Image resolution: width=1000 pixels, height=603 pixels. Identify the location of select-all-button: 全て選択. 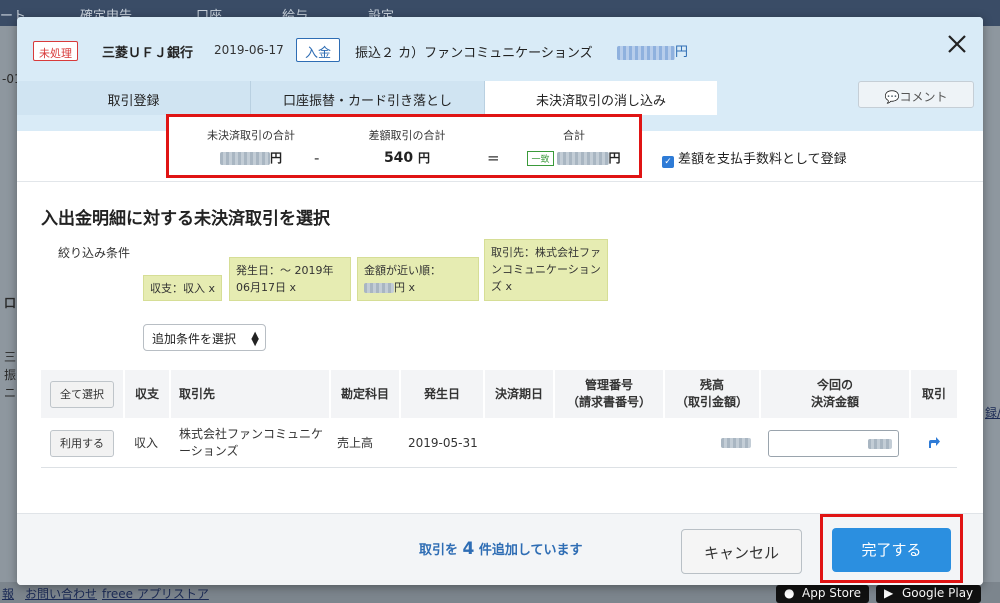
(82, 394).